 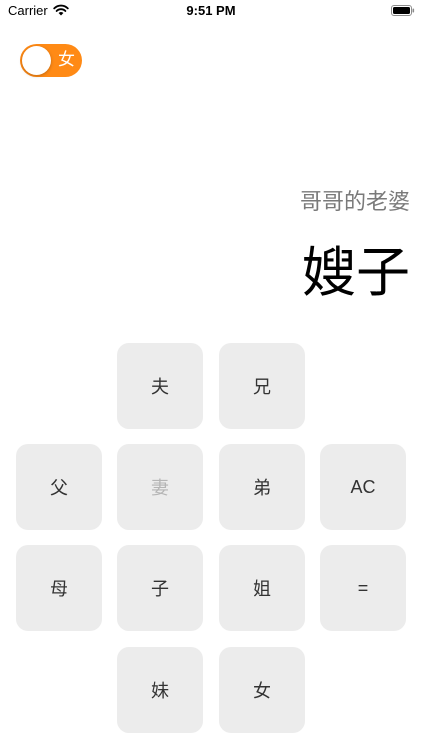 I want to click on key-label: 姐, so click(x=262, y=589).